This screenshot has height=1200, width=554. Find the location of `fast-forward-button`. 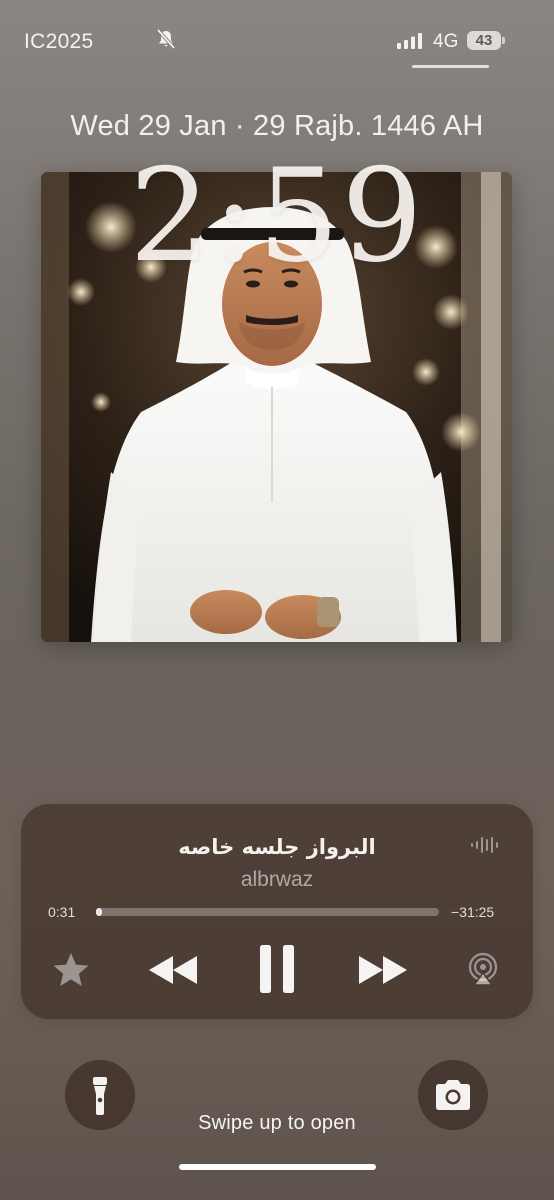

fast-forward-button is located at coordinates (382, 970).